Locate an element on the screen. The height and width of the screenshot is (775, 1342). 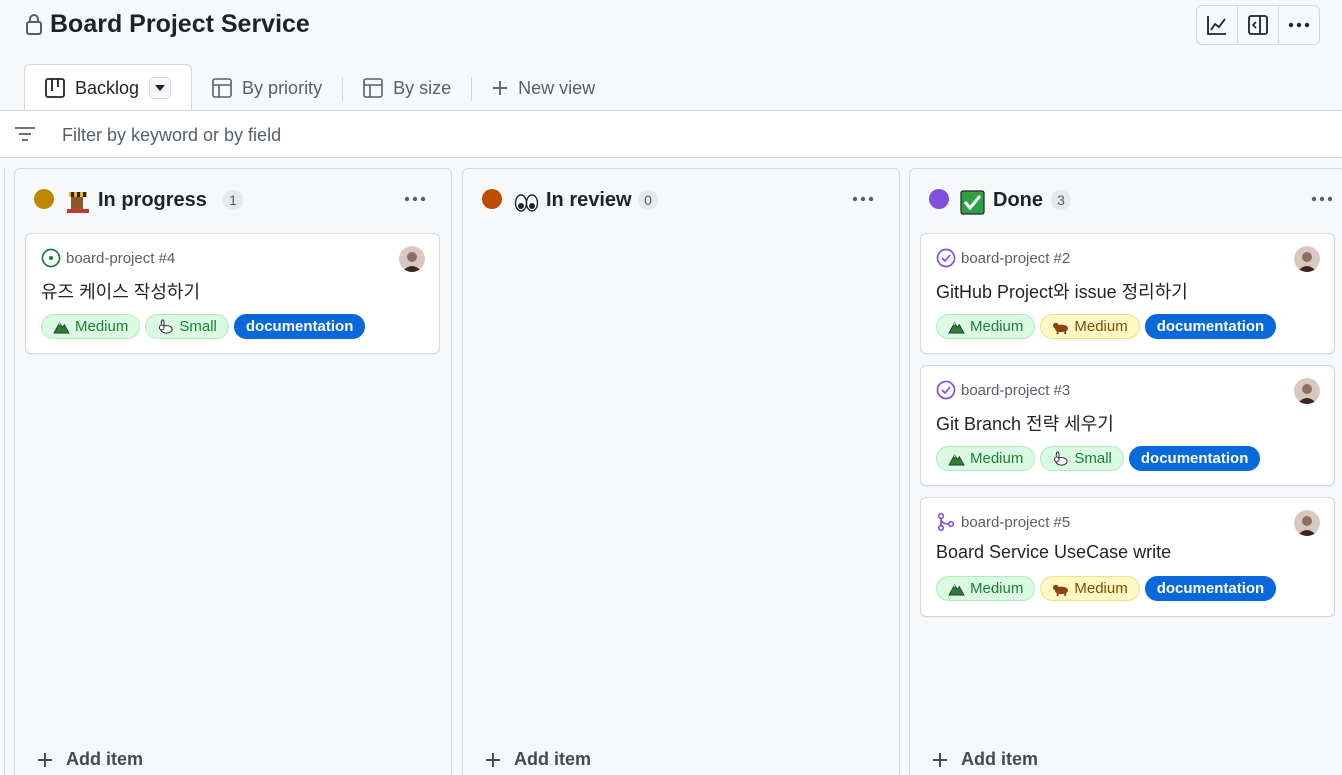
page-title: Board Project Service is located at coordinates (180, 24).